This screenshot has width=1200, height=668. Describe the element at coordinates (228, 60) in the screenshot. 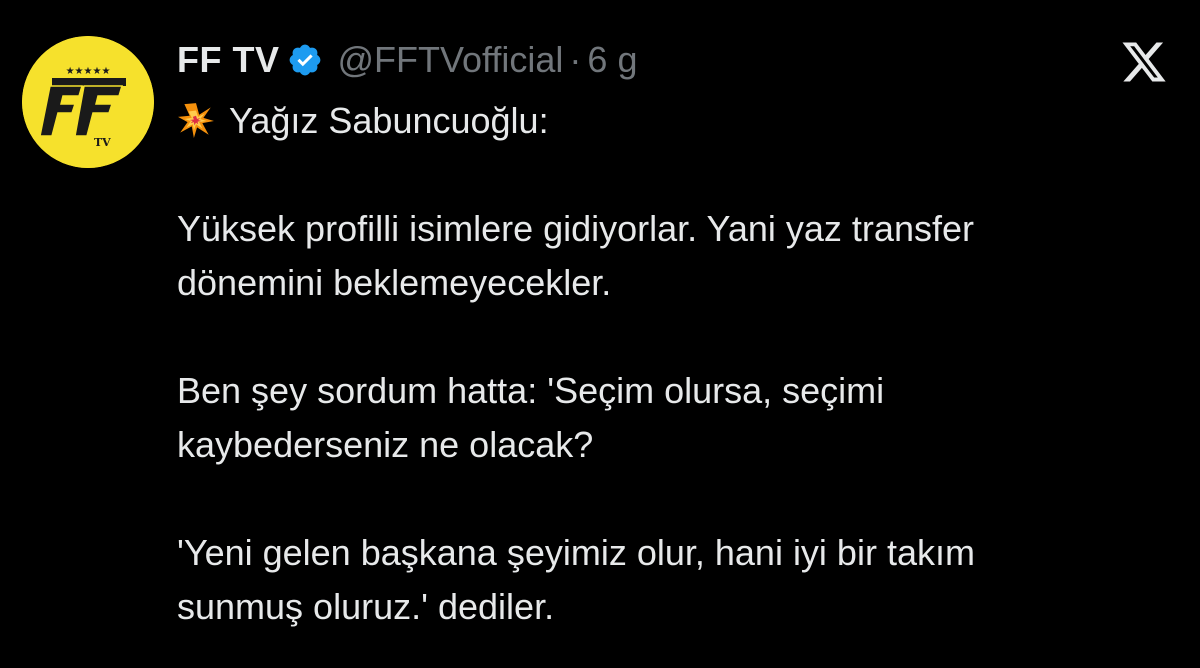

I see `author-display-name: FF TV` at that location.